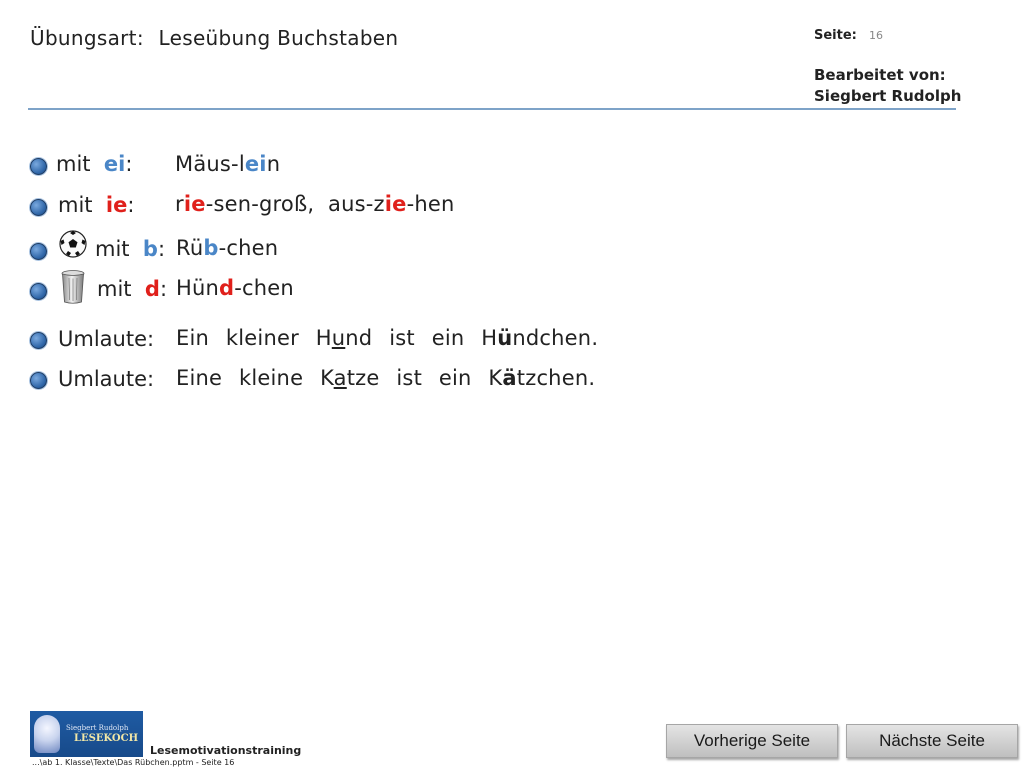  I want to click on logo-author: Siegbert Rudolph, so click(97, 728).